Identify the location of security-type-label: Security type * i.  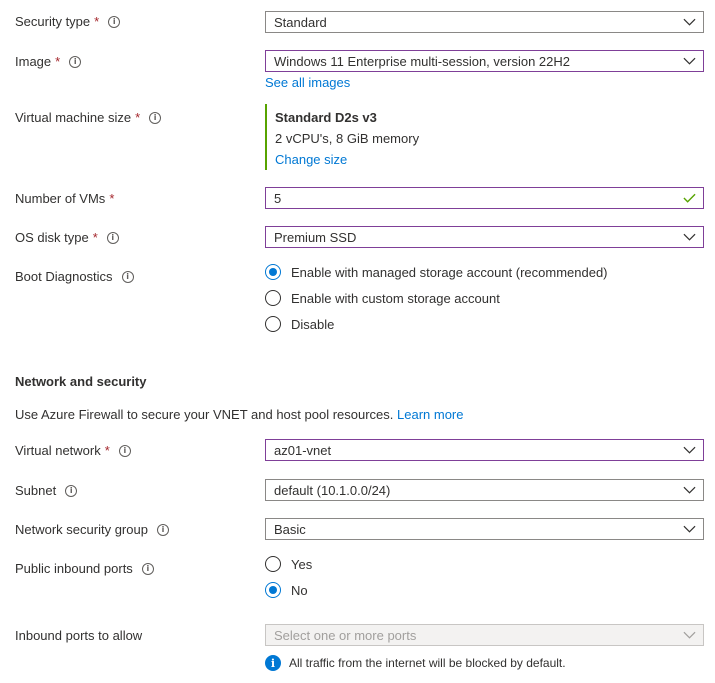
(68, 21).